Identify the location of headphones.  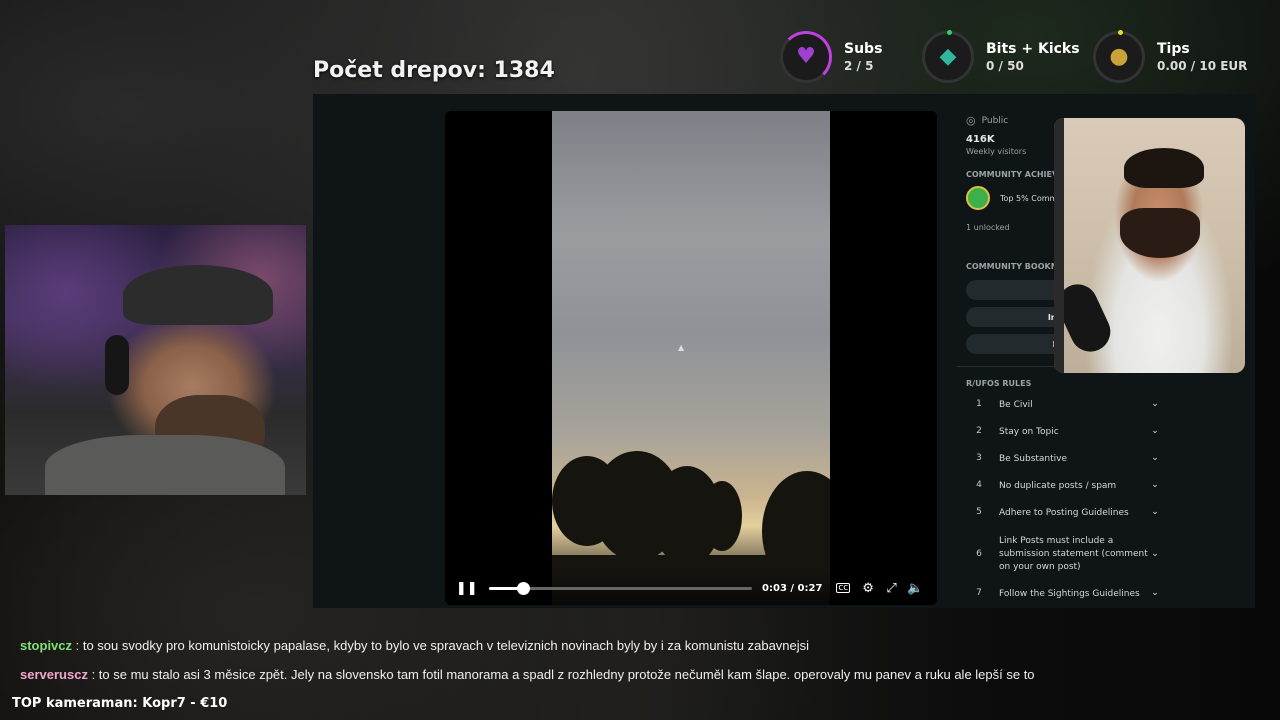
(117, 365).